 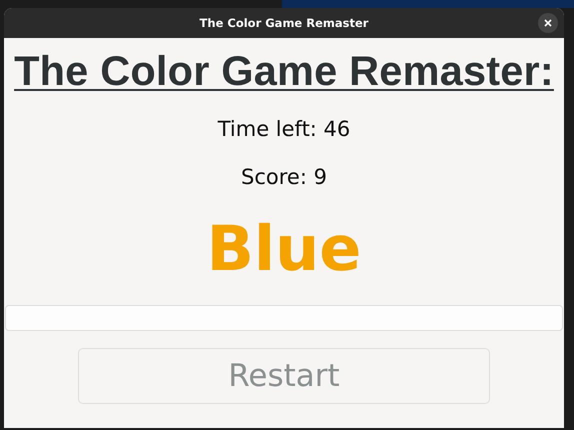 What do you see at coordinates (284, 23) in the screenshot?
I see `window-title: The Color Game Remaster` at bounding box center [284, 23].